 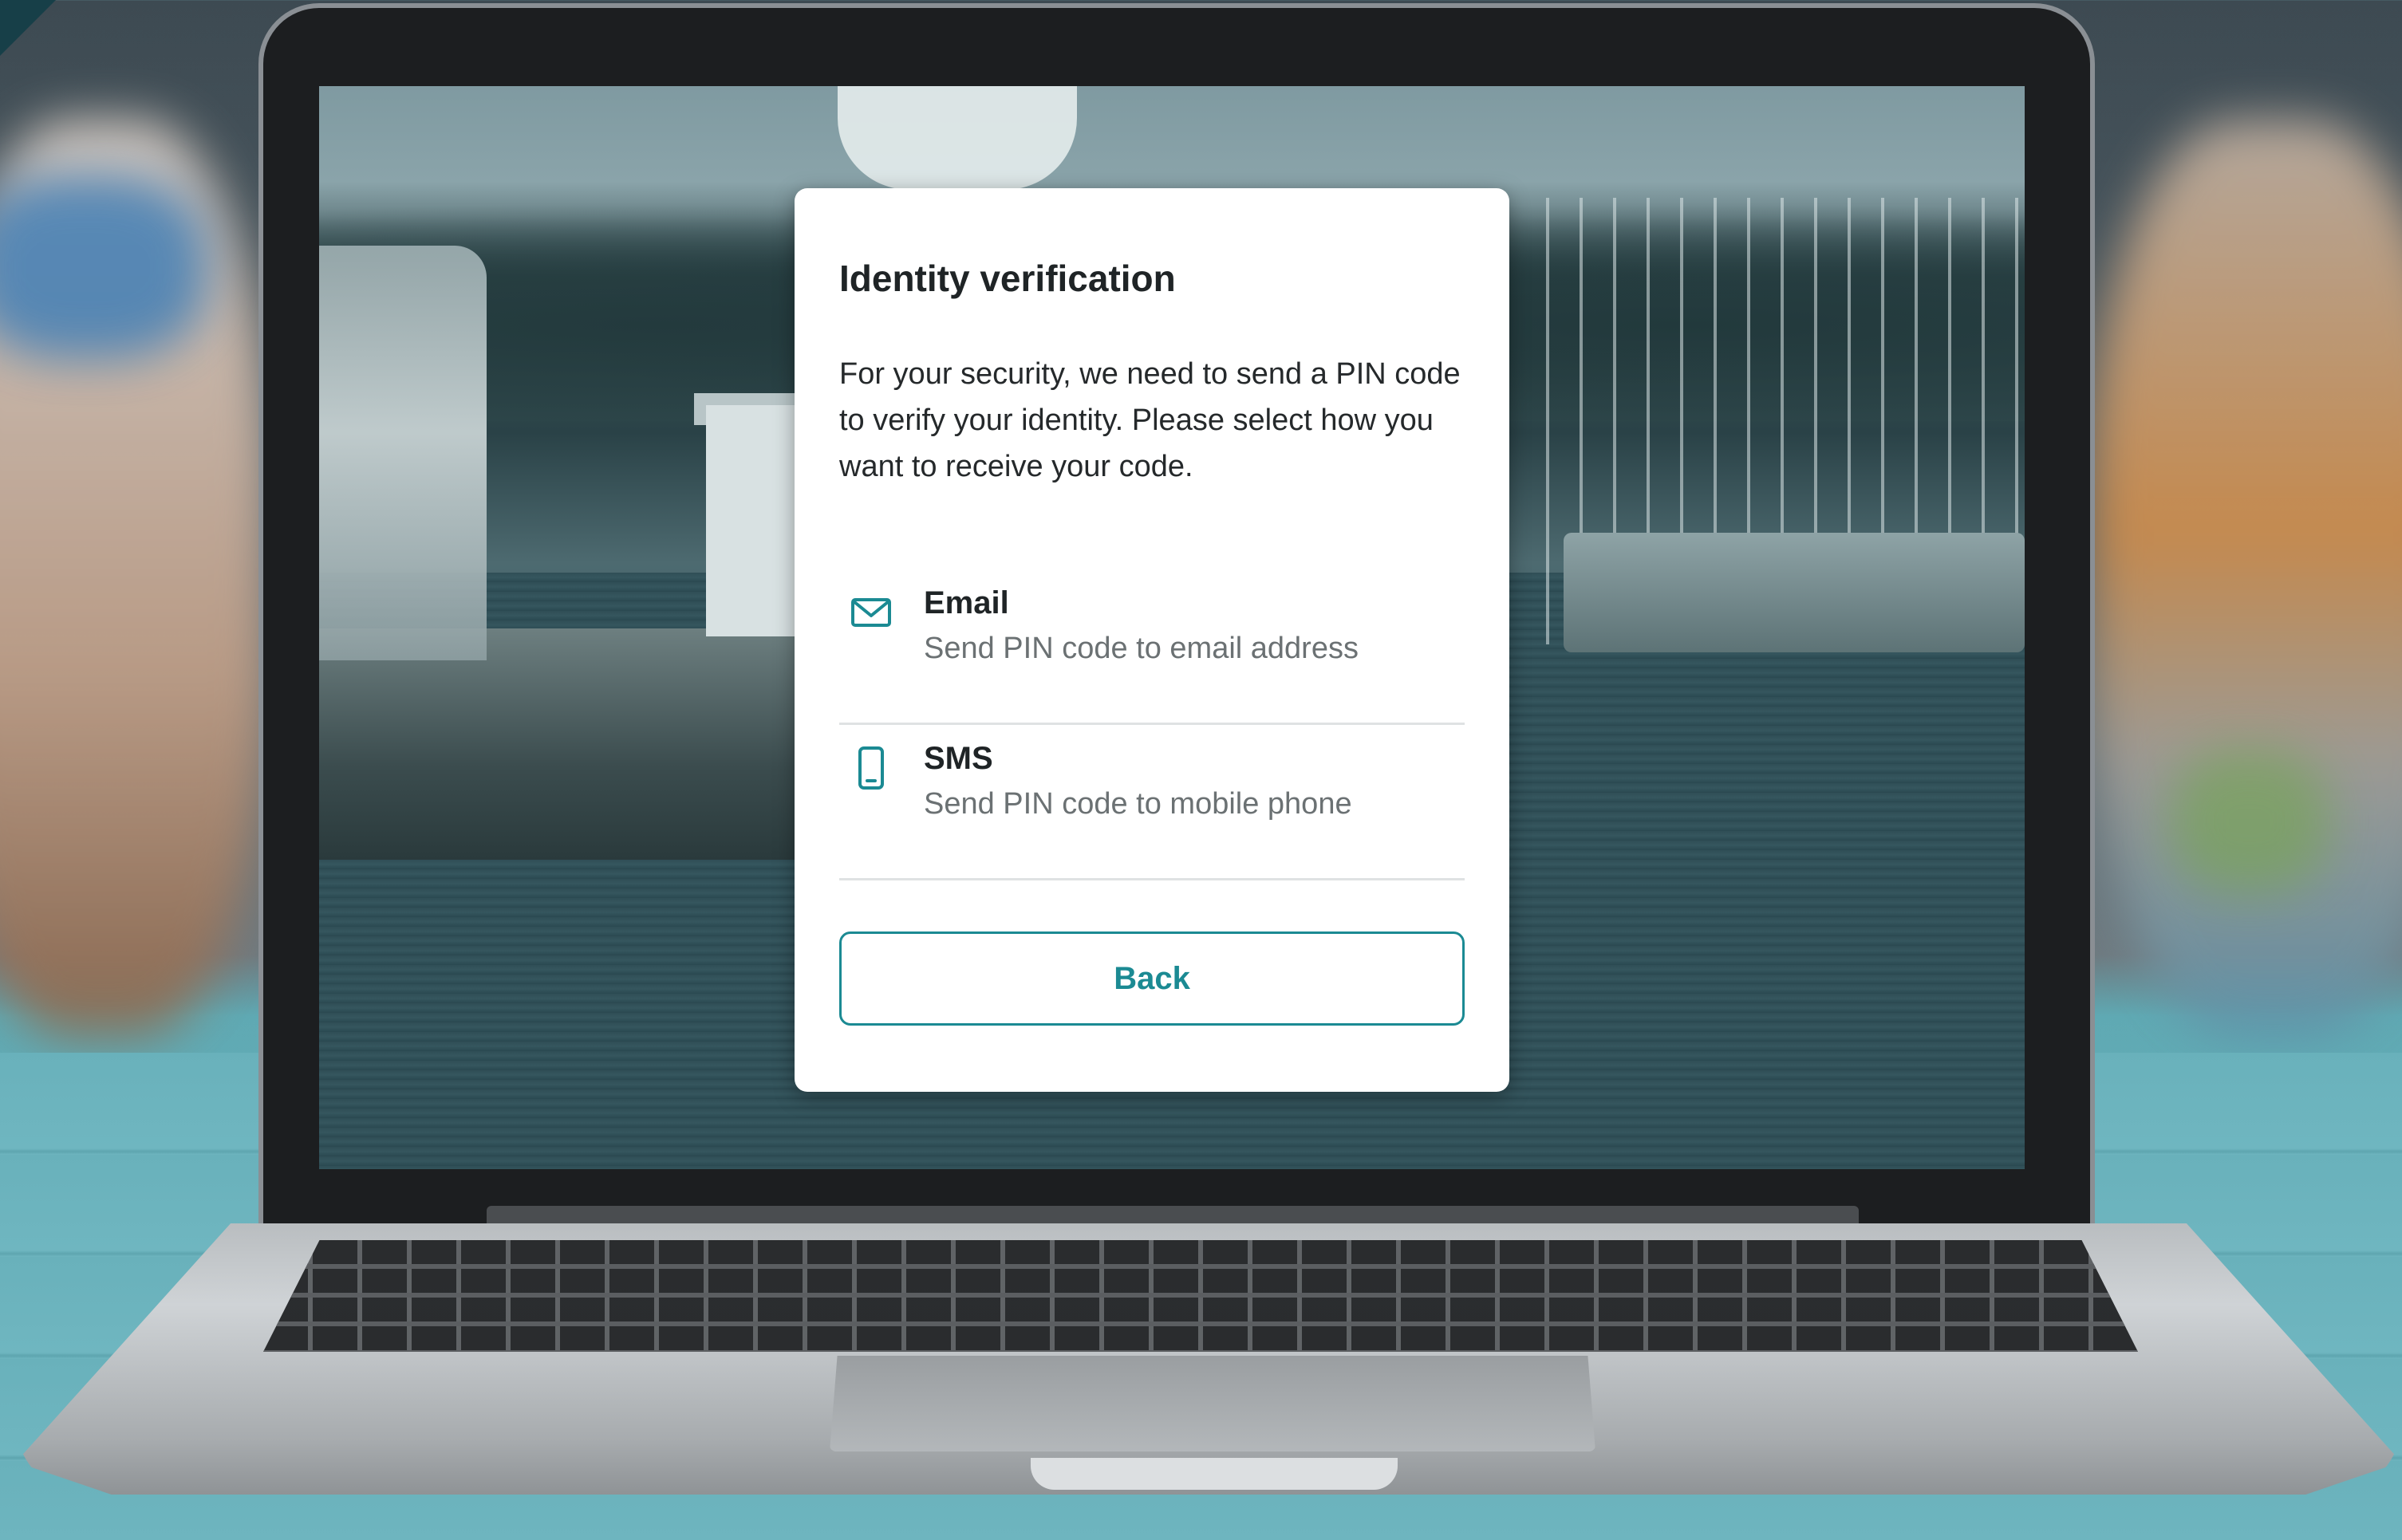 I want to click on back-button: Back, so click(x=1152, y=978).